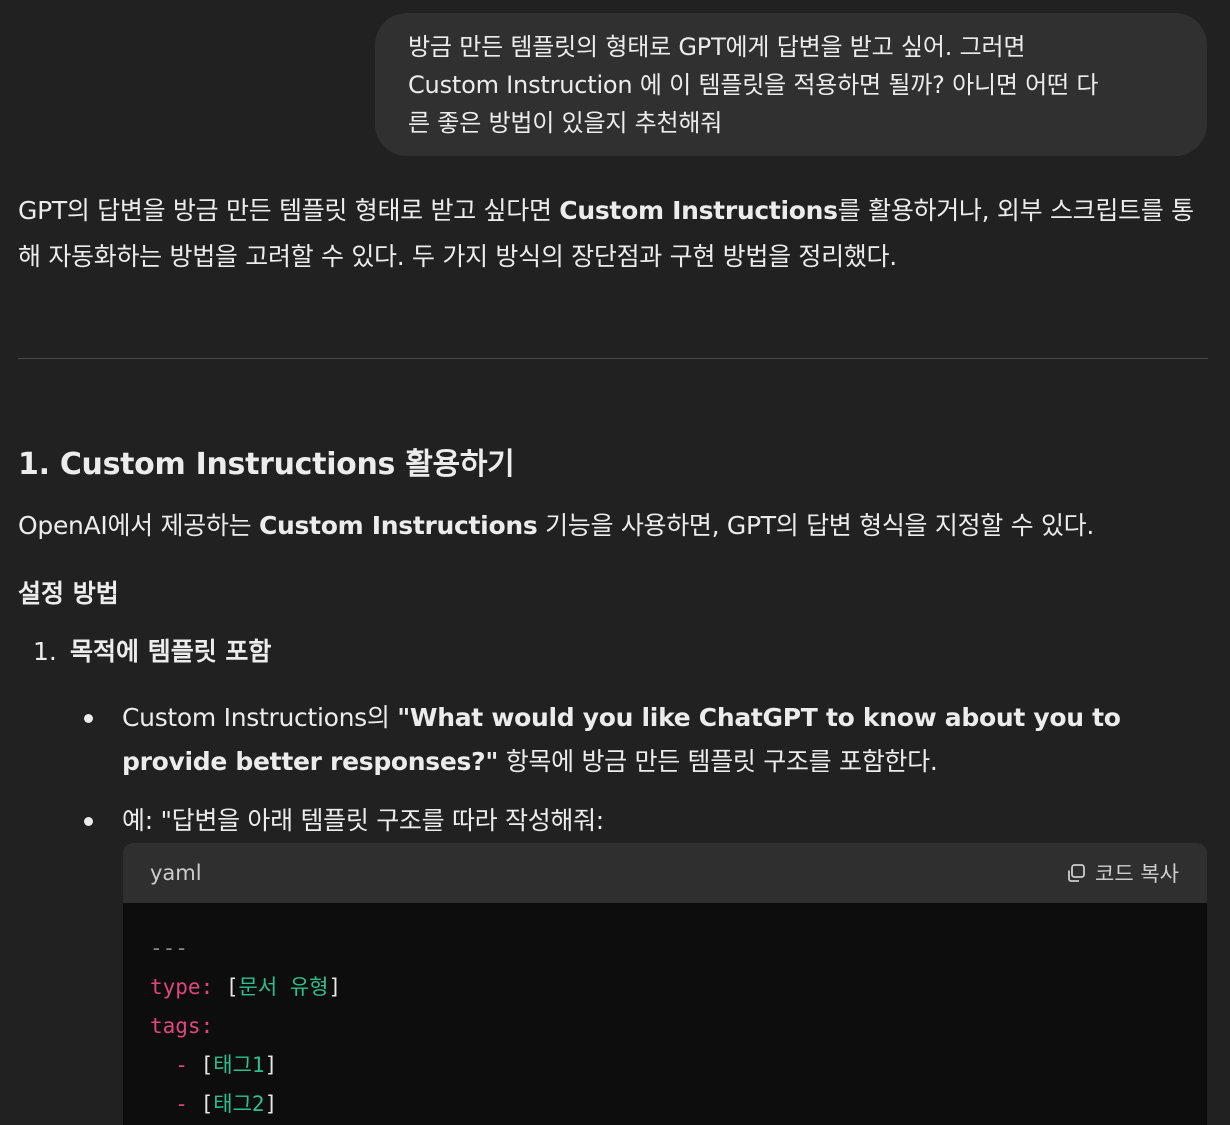 This screenshot has width=1230, height=1125. Describe the element at coordinates (239, 1104) in the screenshot. I see `yaml-value: 태그2` at that location.